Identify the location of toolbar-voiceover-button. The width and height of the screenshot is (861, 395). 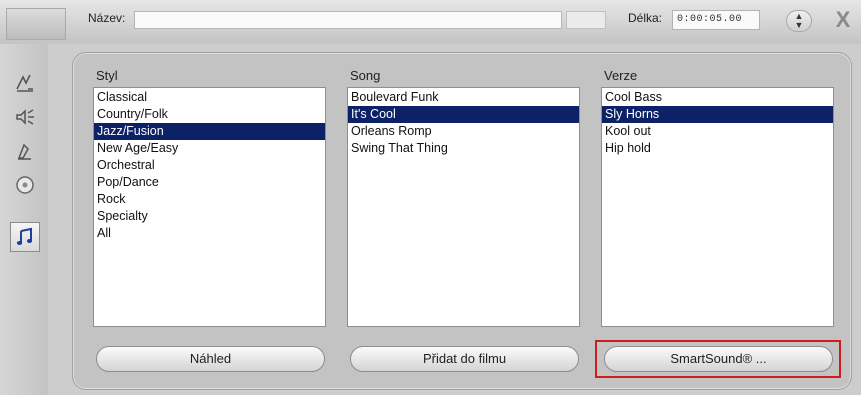
(25, 151).